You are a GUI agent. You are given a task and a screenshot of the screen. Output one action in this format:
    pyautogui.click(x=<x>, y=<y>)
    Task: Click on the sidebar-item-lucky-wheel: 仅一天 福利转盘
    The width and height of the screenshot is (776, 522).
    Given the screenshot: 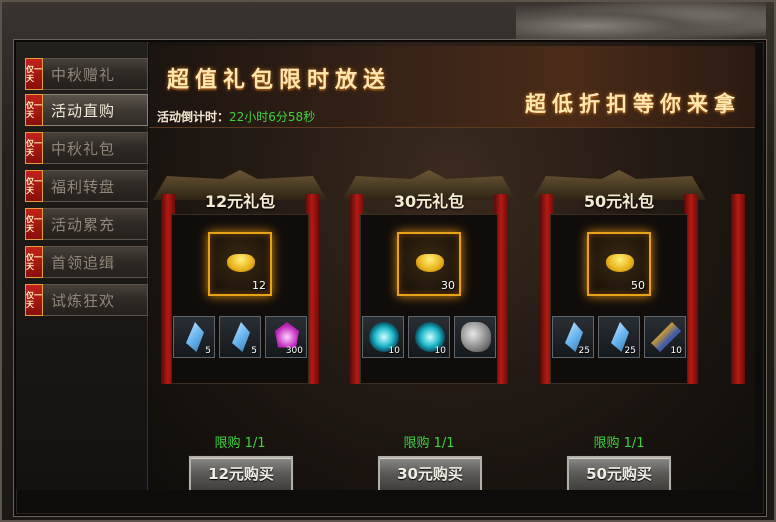 What is the action you would take?
    pyautogui.click(x=86, y=186)
    